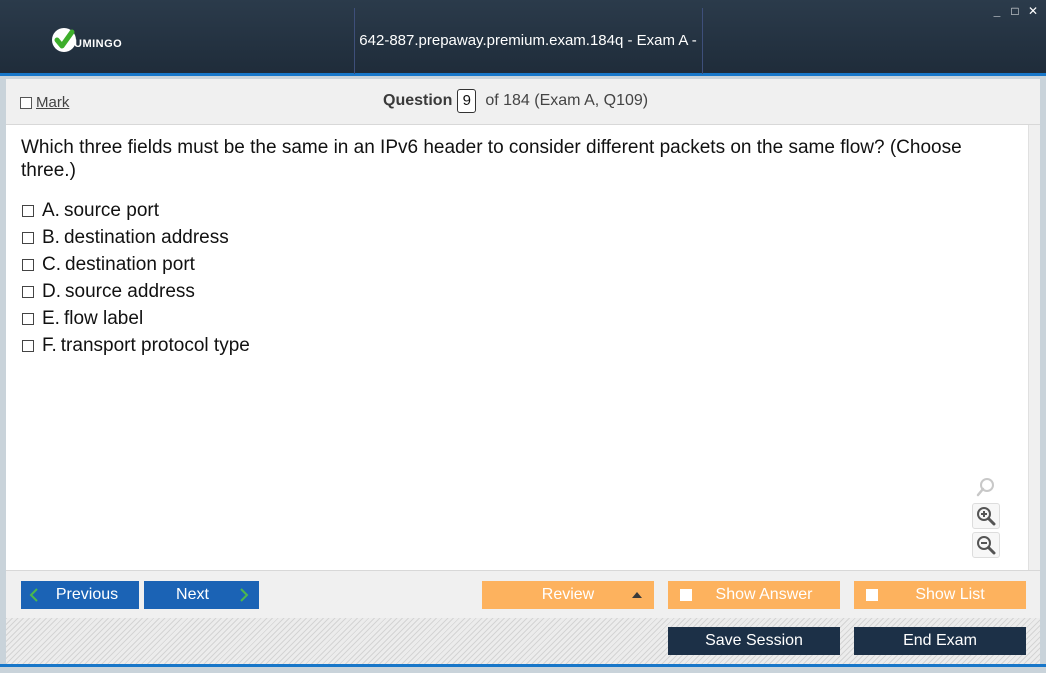  Describe the element at coordinates (146, 237) in the screenshot. I see `answer-text: destination address` at that location.